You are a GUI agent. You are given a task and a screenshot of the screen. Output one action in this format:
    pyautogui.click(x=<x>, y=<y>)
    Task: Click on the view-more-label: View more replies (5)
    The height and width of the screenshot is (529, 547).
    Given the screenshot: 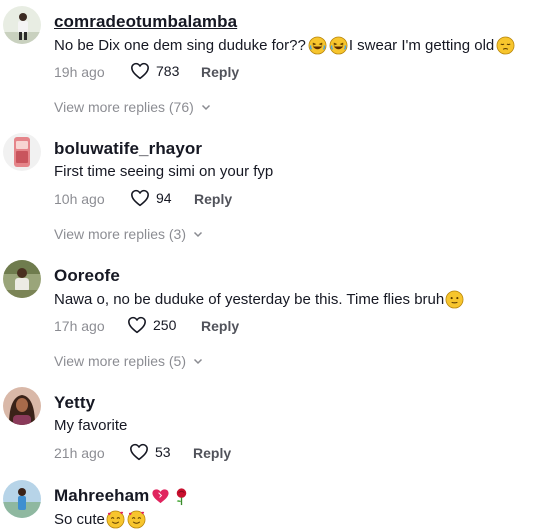 What is the action you would take?
    pyautogui.click(x=120, y=361)
    